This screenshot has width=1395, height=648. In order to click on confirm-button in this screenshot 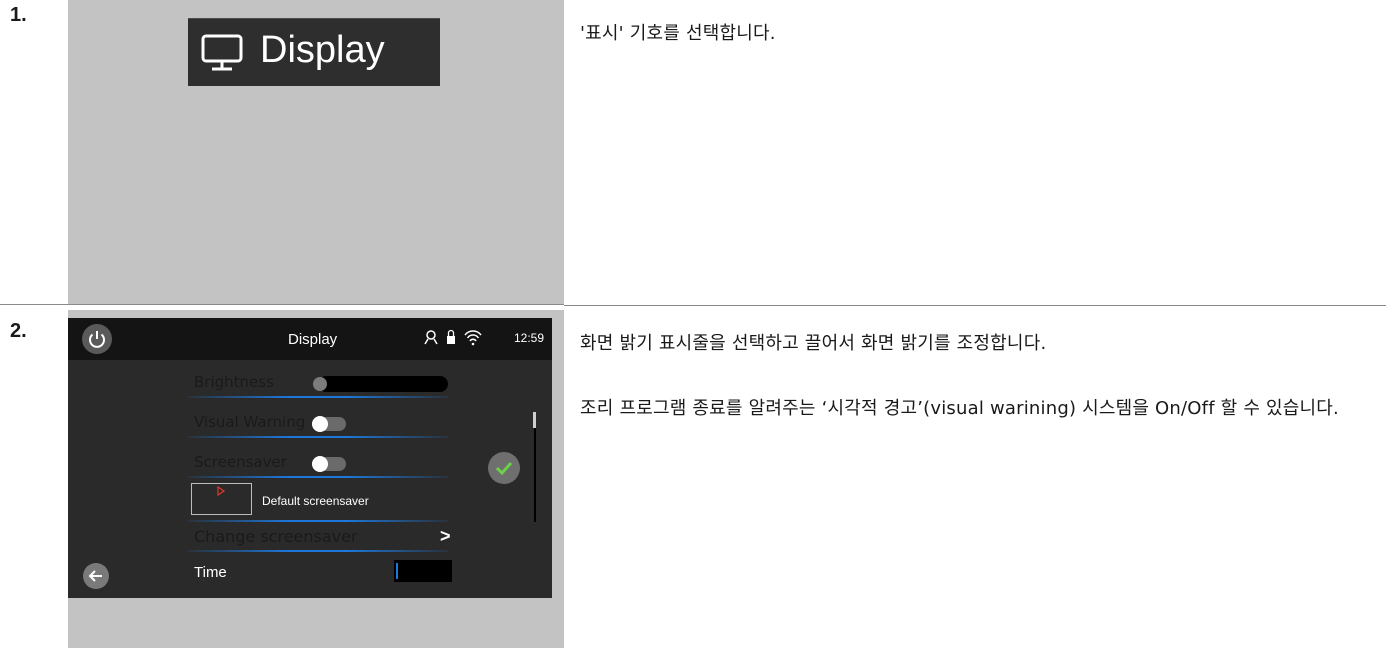, I will do `click(504, 468)`.